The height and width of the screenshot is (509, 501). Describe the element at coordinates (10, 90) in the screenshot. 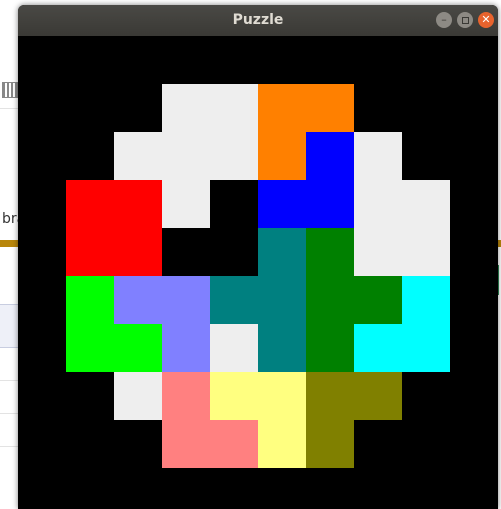

I see `toolbar-icon` at that location.